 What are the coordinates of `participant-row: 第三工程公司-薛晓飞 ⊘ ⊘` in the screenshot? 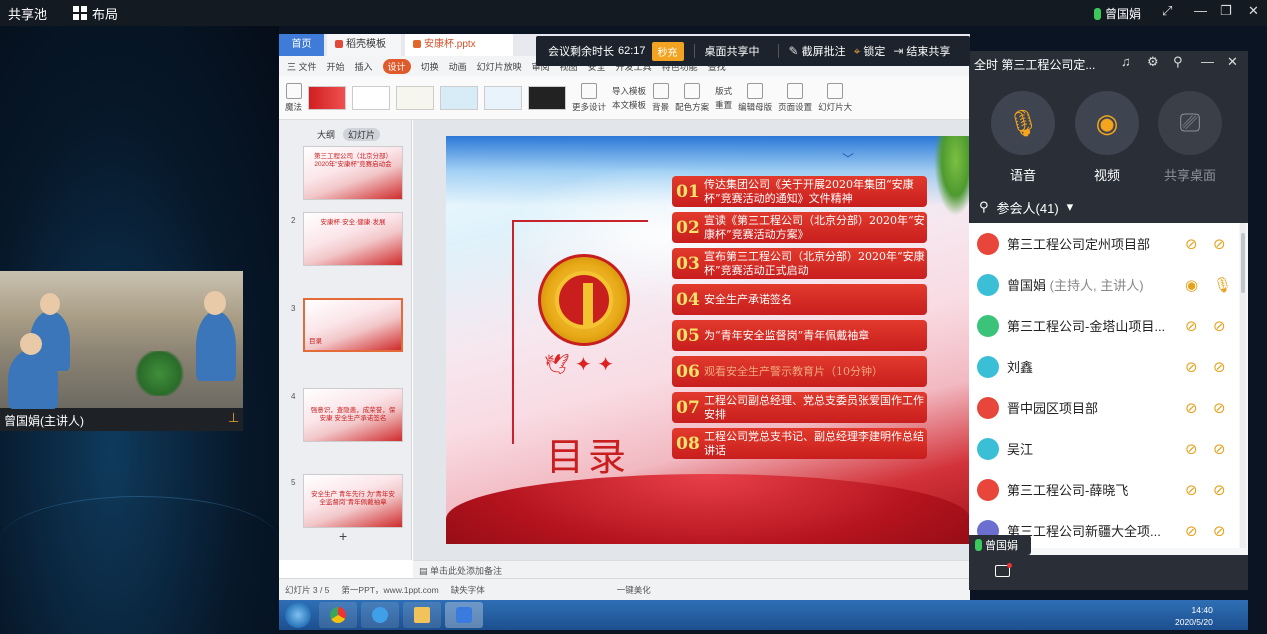 It's located at (1104, 489).